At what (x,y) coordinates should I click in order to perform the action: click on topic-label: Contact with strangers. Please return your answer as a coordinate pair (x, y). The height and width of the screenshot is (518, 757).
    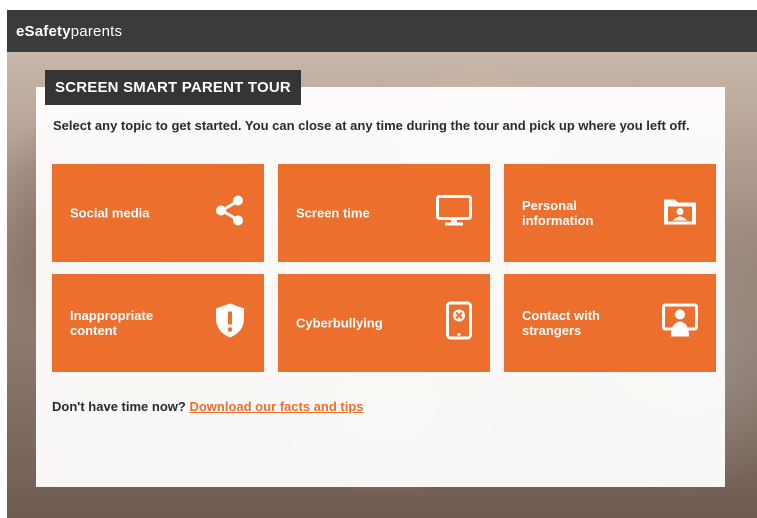
    Looking at the image, I should click on (561, 323).